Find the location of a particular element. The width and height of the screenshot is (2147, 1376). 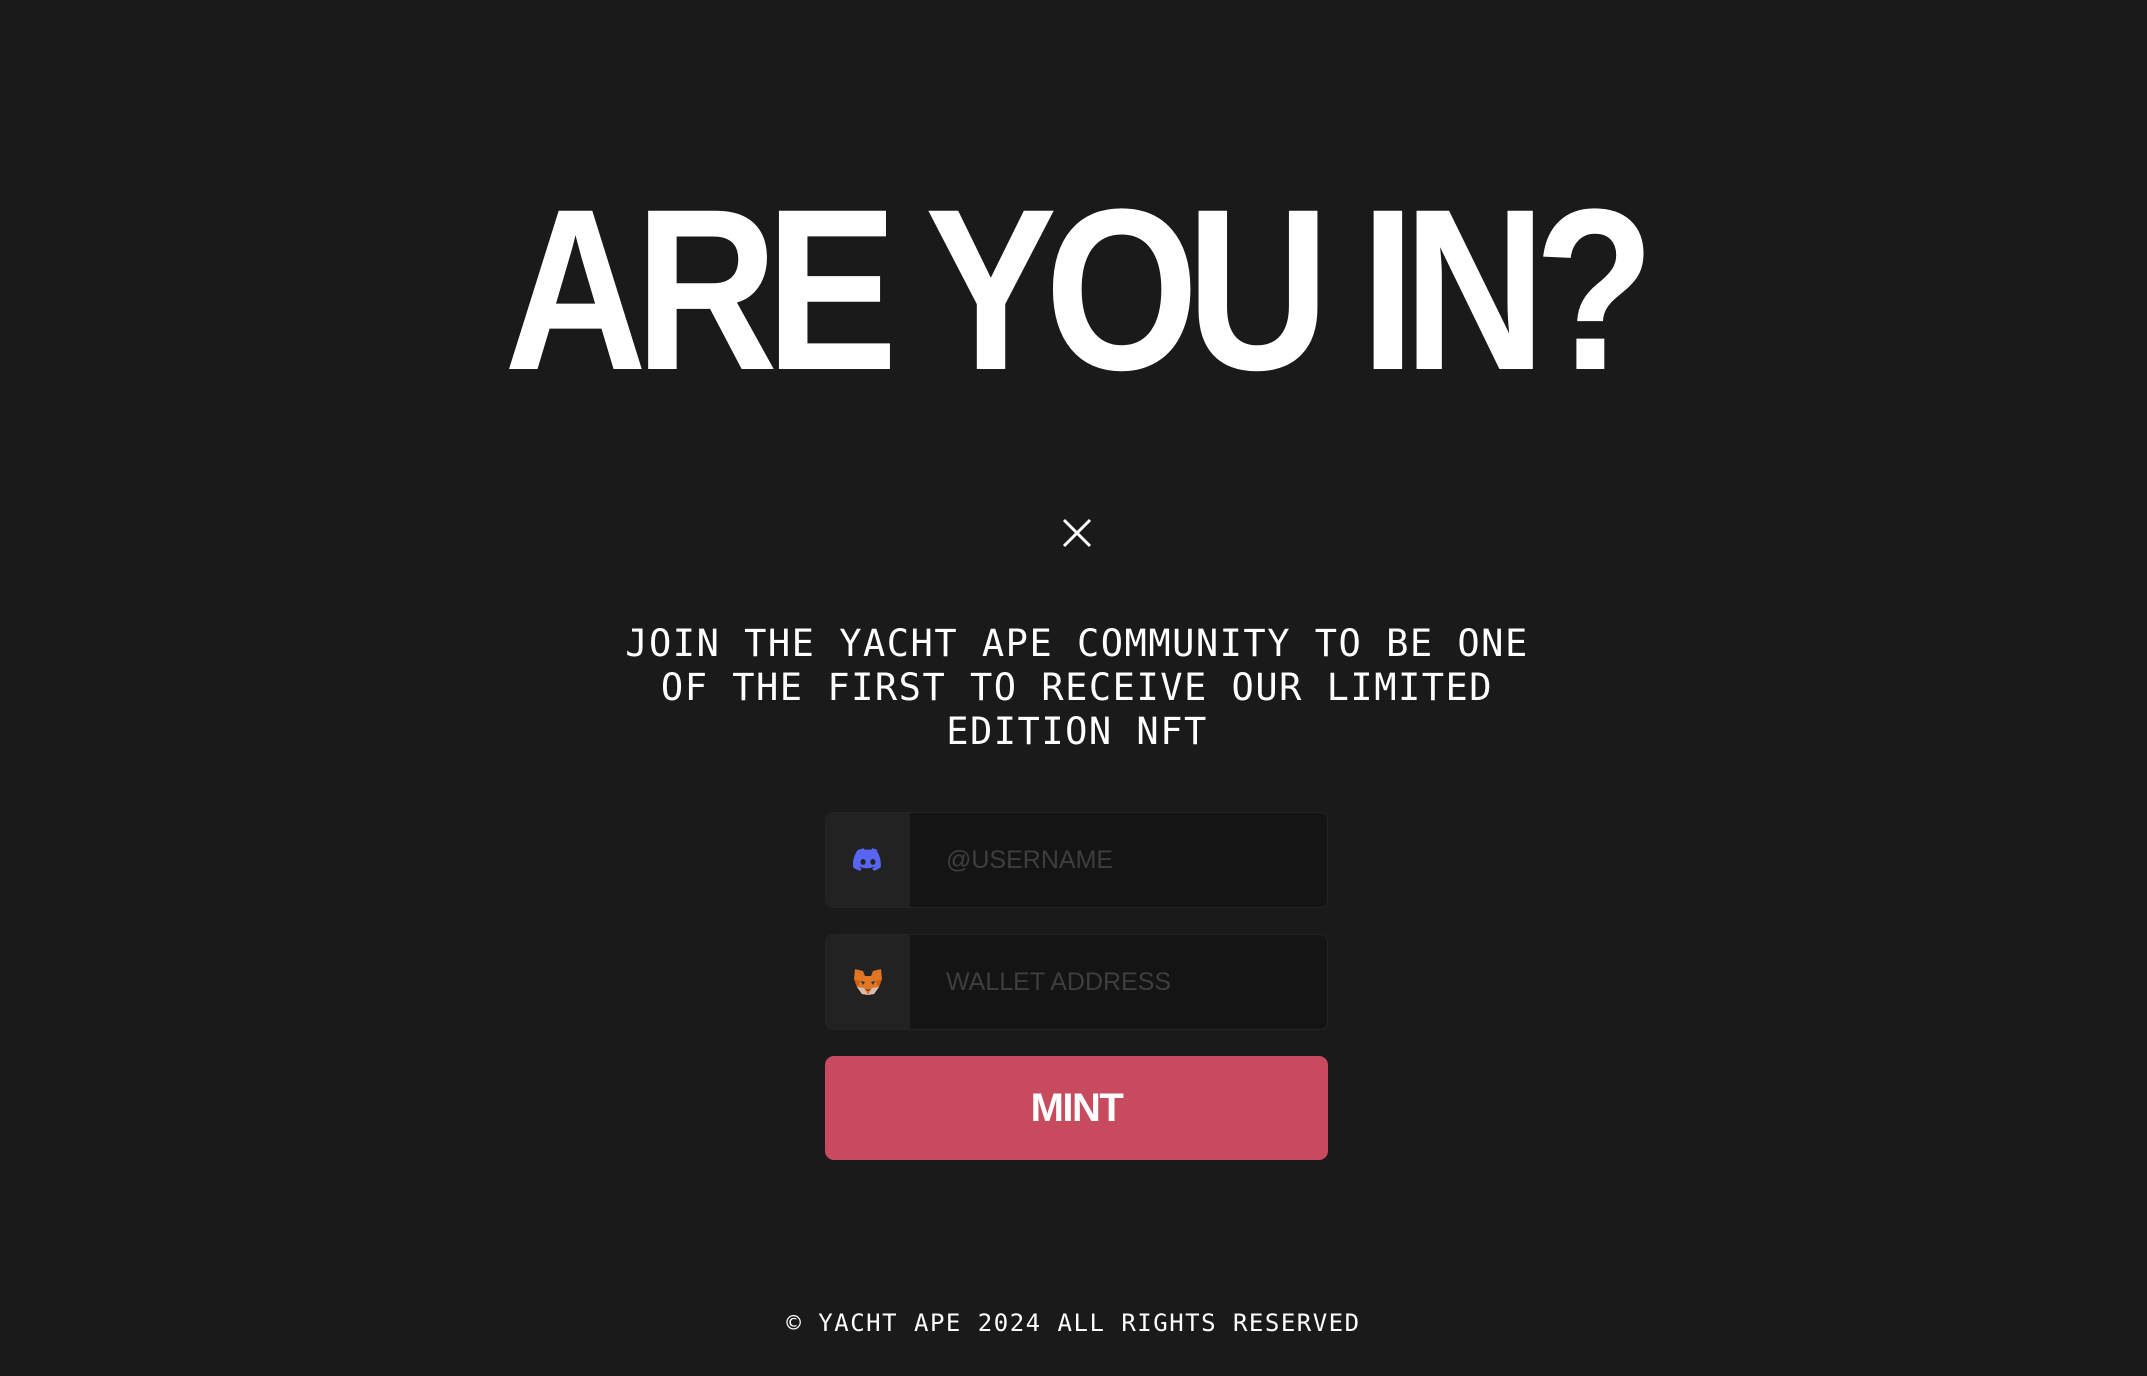

metamask-icon-container is located at coordinates (868, 982).